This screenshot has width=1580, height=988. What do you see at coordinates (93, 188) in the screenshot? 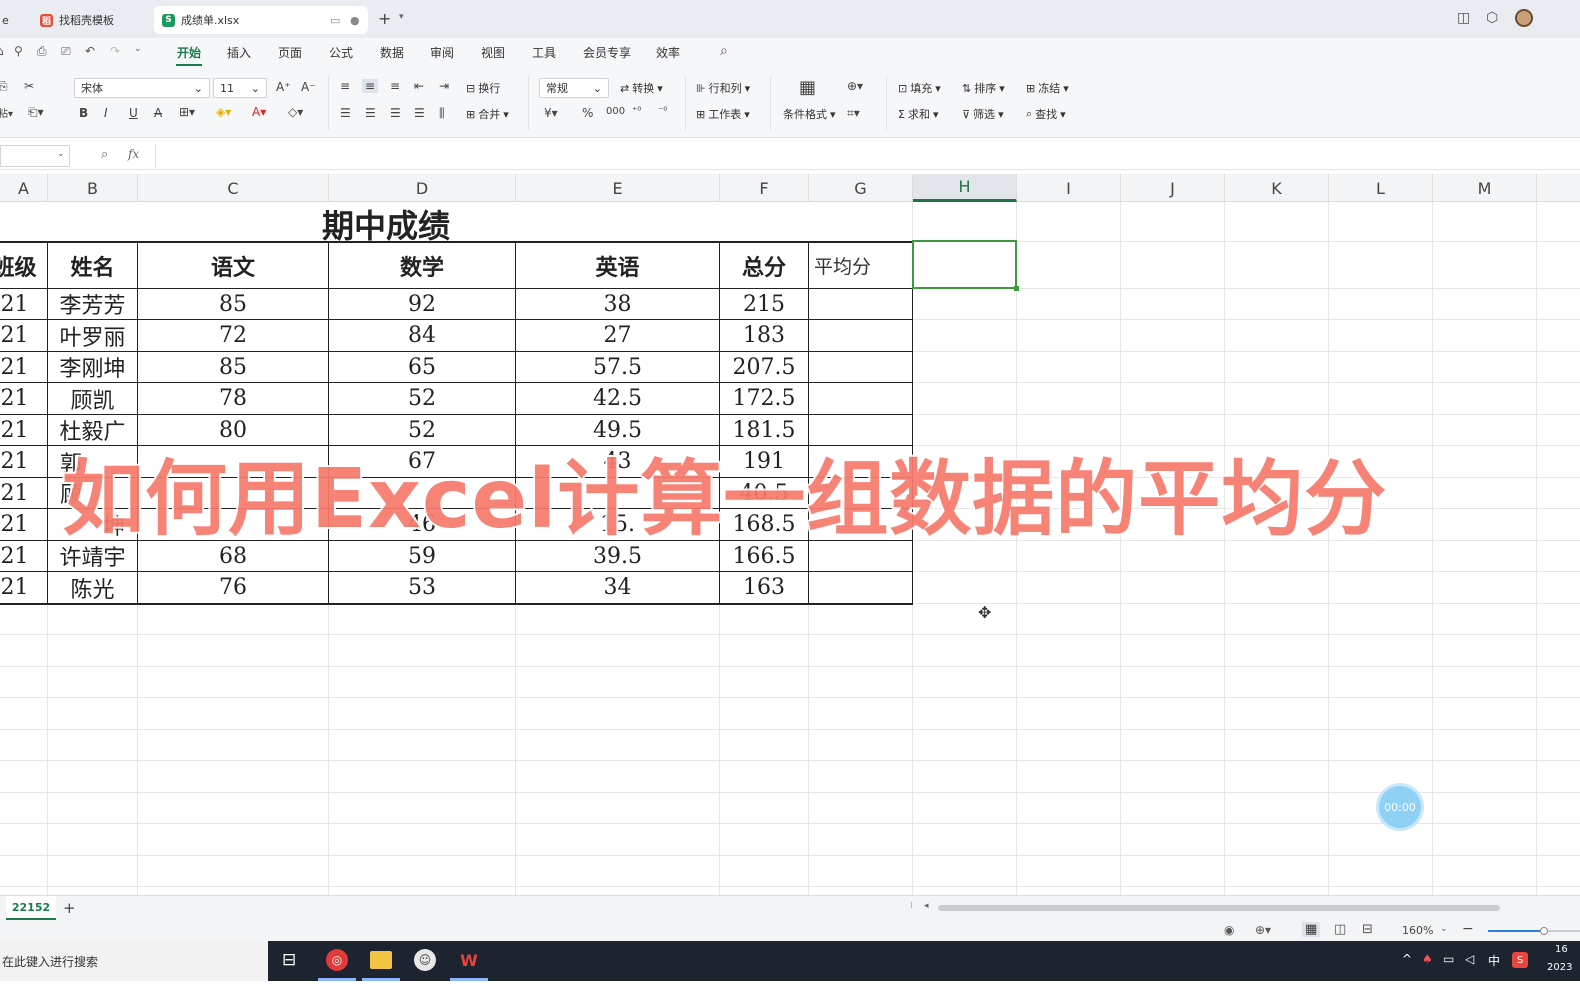
I see `column-header-b: B` at bounding box center [93, 188].